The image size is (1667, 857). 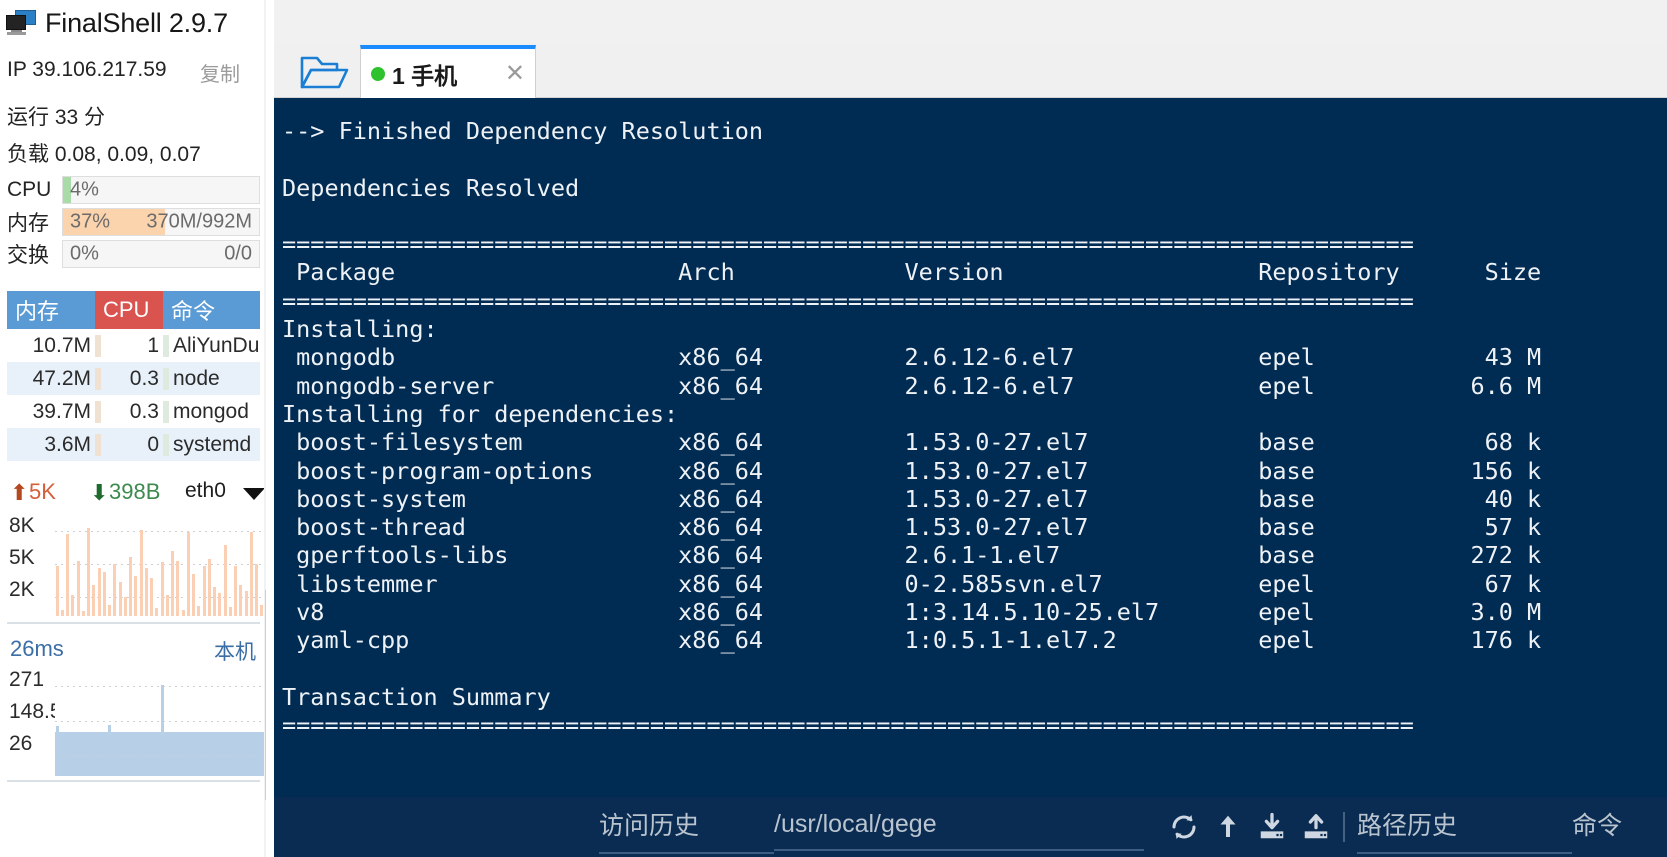 I want to click on table-row: 47.2M 0.3 node, so click(x=133, y=378).